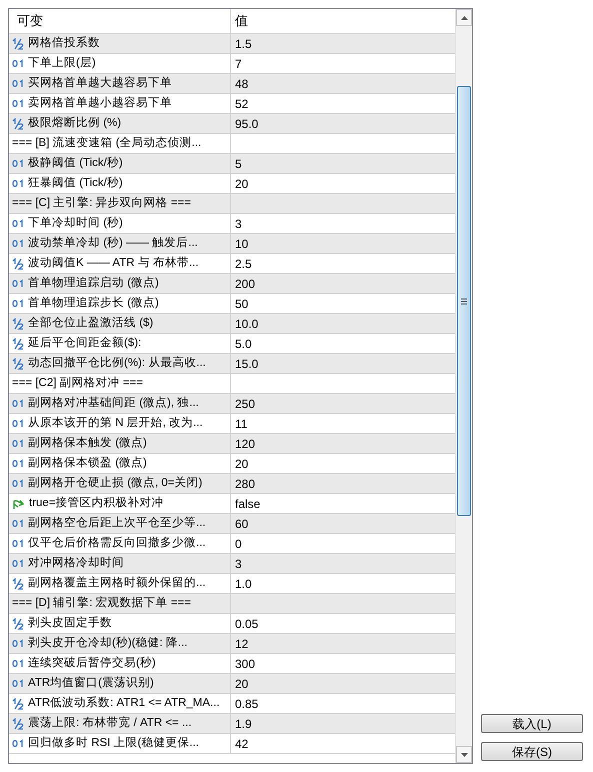 Image resolution: width=593 pixels, height=772 pixels. What do you see at coordinates (120, 303) in the screenshot?
I see `parameter-name-cell: 首单物理追踪步长 (微点)` at bounding box center [120, 303].